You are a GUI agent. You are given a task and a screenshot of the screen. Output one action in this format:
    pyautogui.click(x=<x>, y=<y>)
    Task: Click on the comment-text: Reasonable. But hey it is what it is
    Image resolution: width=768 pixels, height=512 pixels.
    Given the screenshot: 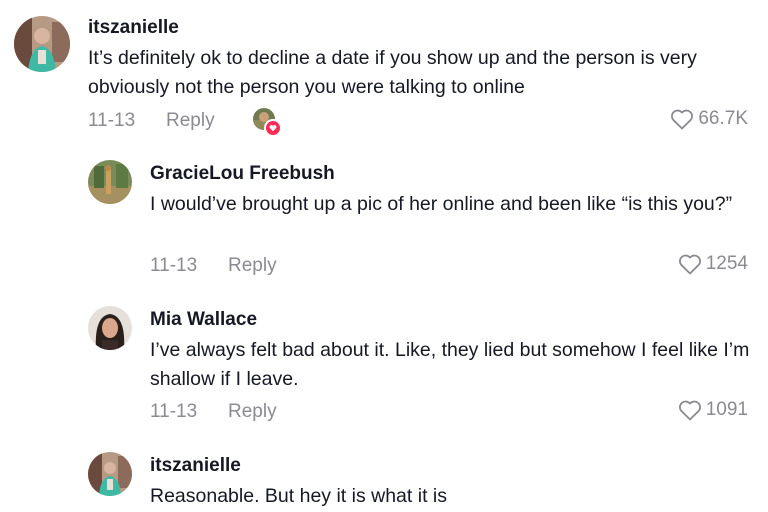 What is the action you would take?
    pyautogui.click(x=298, y=496)
    